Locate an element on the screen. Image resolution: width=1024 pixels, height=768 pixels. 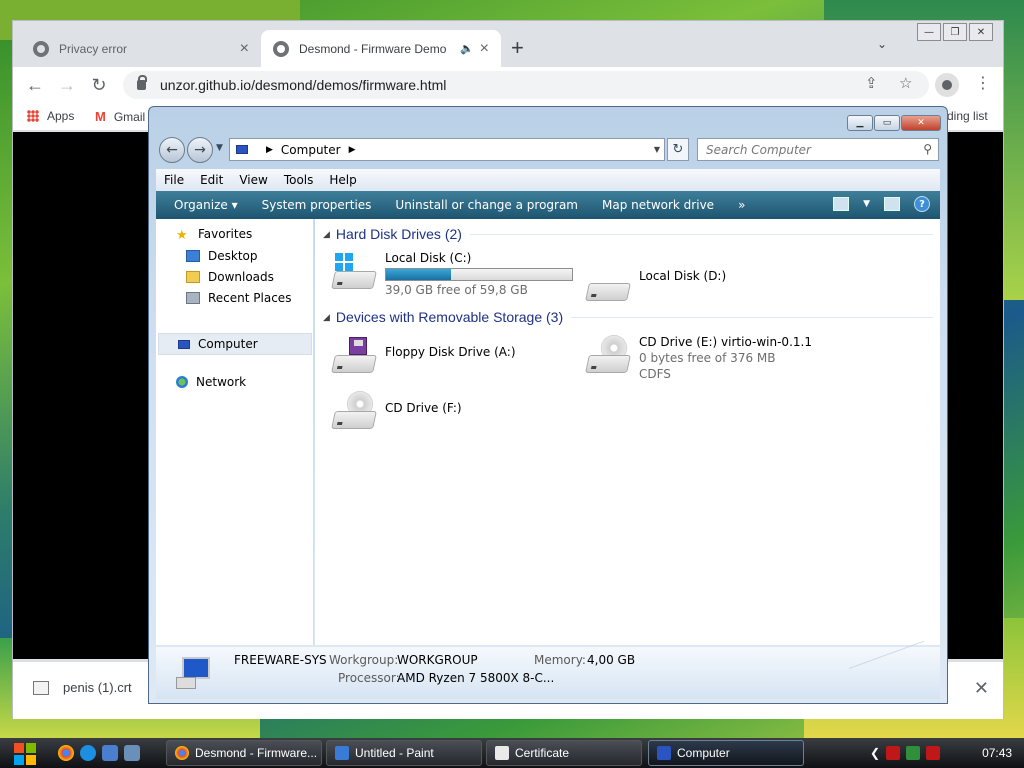
minimize-button: ▁ is located at coordinates (860, 123).